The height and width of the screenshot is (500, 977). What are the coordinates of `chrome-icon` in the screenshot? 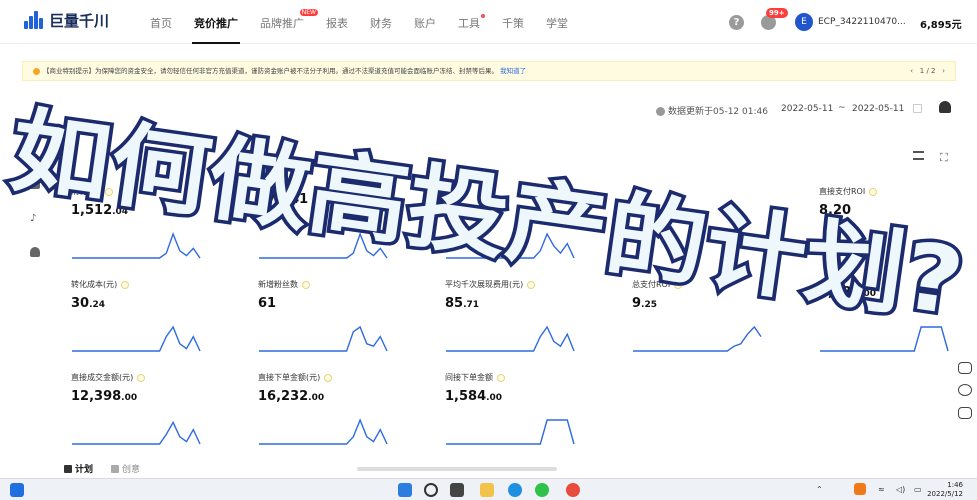 It's located at (573, 490).